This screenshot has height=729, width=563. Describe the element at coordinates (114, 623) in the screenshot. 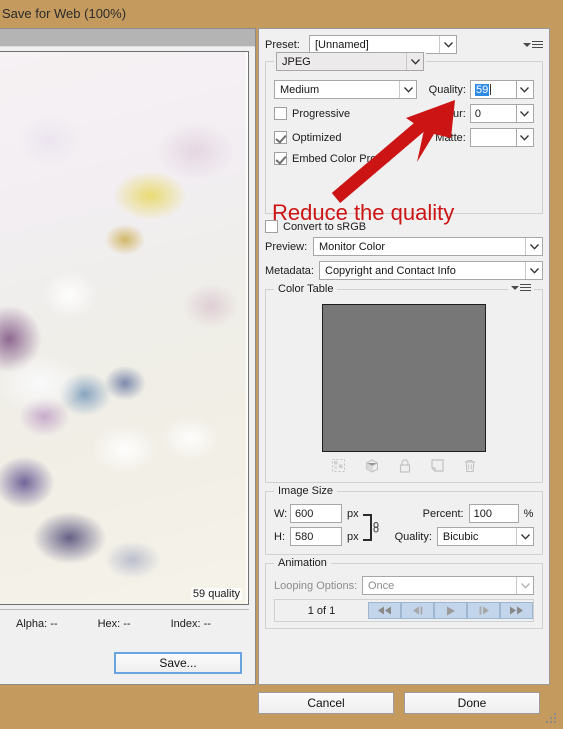

I see `hex-readout: Hex: --` at that location.